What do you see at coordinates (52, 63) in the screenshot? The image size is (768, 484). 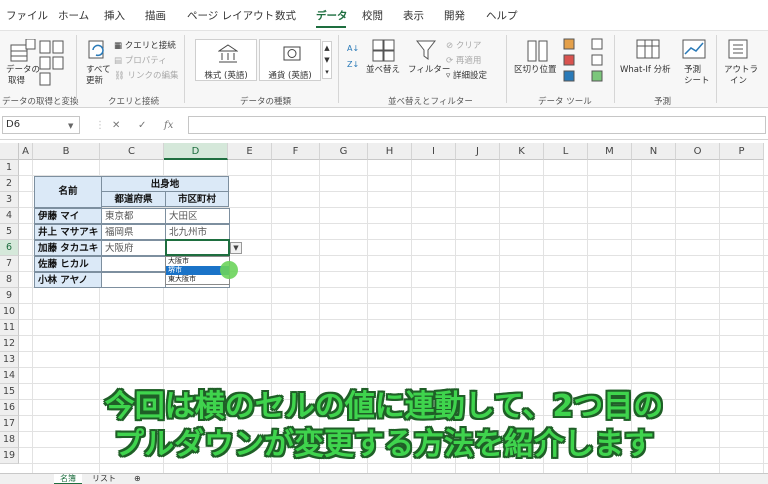 I see `data-source-icons` at bounding box center [52, 63].